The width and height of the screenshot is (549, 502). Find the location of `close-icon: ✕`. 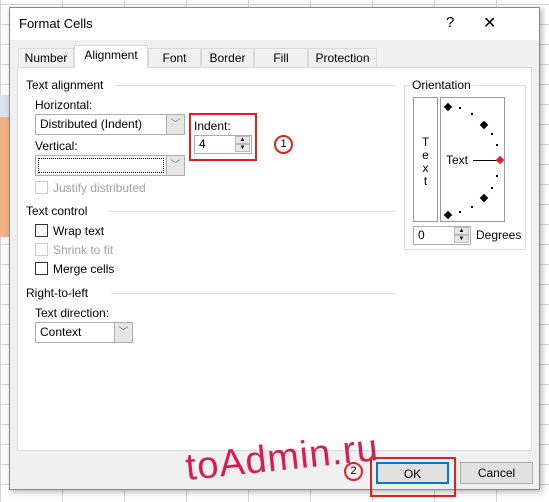

close-icon: ✕ is located at coordinates (489, 23).